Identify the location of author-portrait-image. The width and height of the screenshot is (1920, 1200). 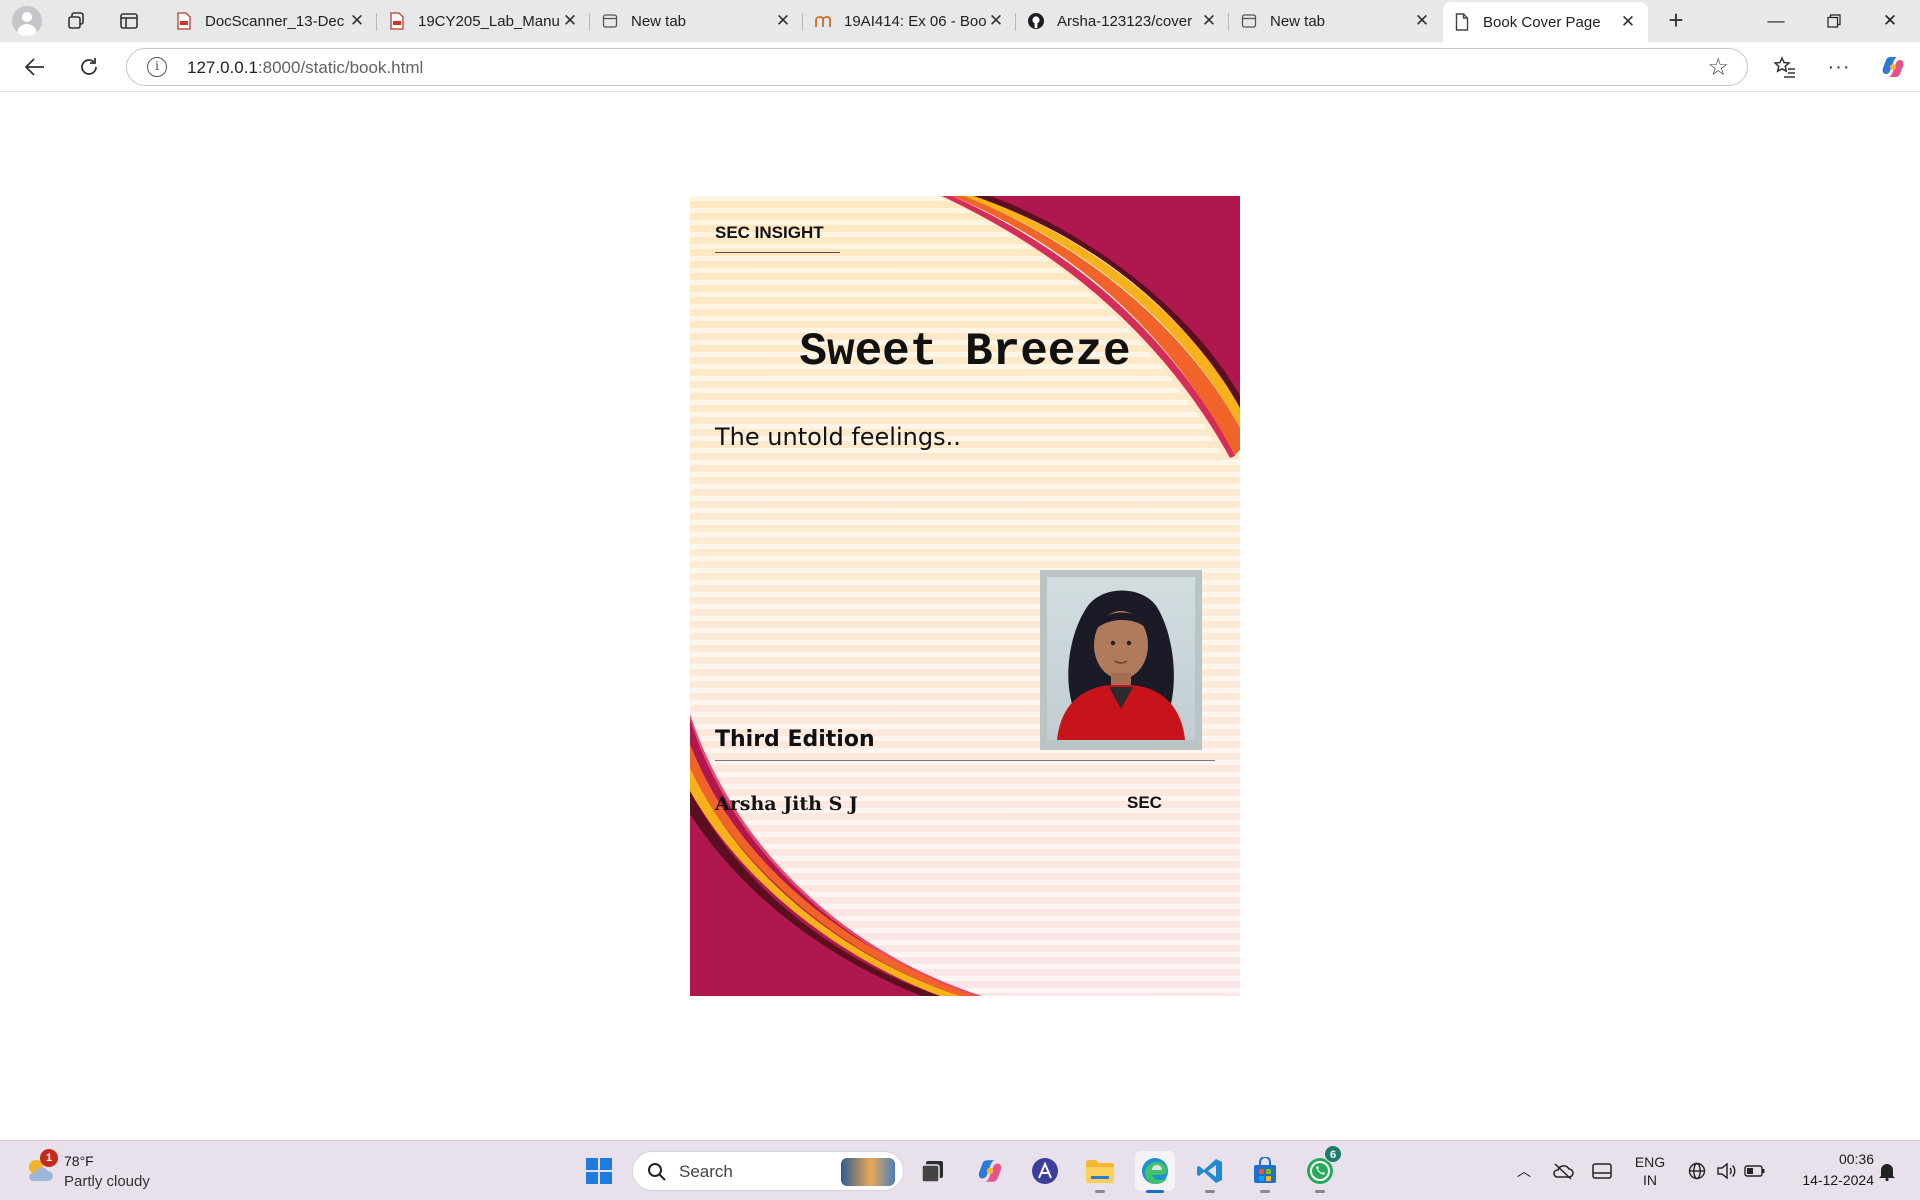
(1121, 658).